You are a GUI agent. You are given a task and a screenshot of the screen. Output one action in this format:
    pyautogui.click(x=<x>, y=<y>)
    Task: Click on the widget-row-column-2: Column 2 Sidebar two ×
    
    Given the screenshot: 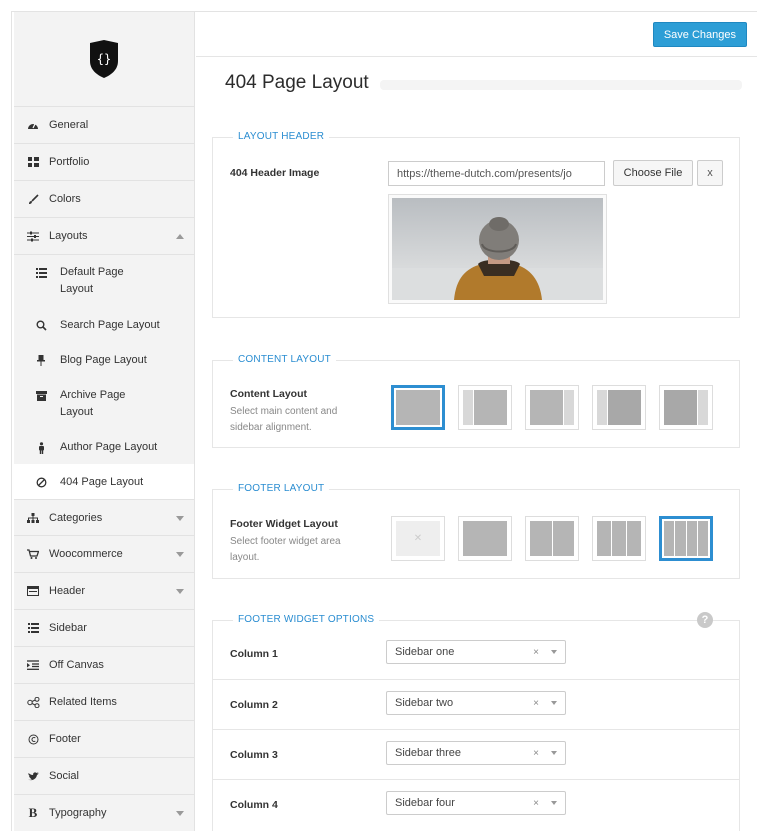 What is the action you would take?
    pyautogui.click(x=476, y=704)
    